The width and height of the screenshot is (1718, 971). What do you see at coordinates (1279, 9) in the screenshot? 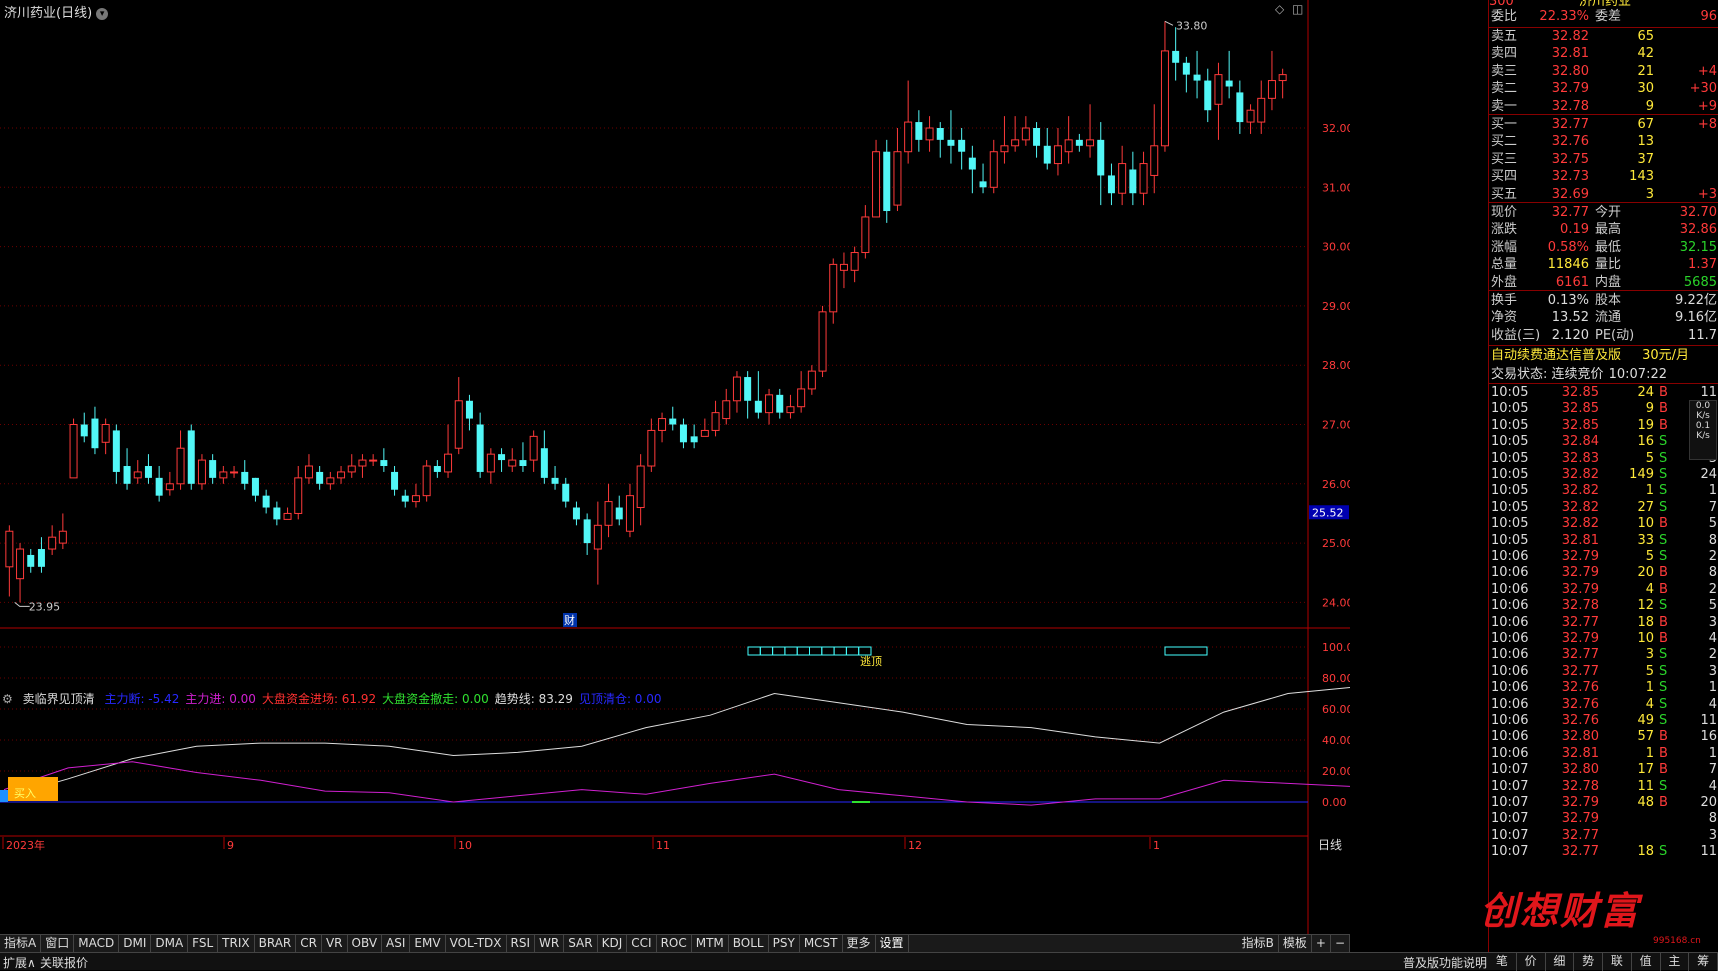
I see `diamond-icon: ◇` at bounding box center [1279, 9].